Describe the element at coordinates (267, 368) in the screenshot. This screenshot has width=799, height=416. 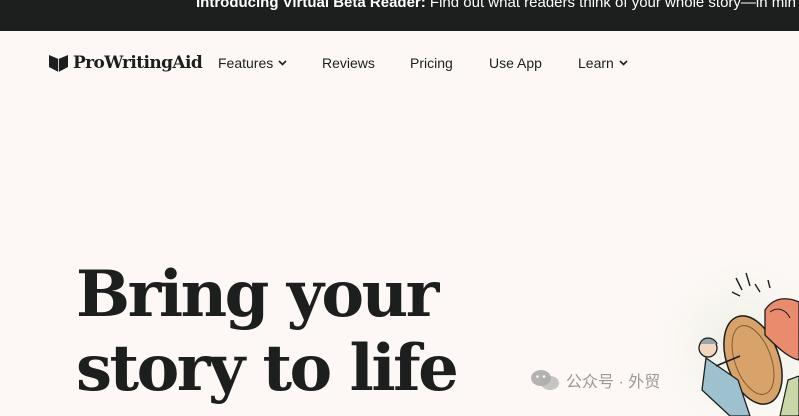
I see `hero-title-line-2: story to life` at that location.